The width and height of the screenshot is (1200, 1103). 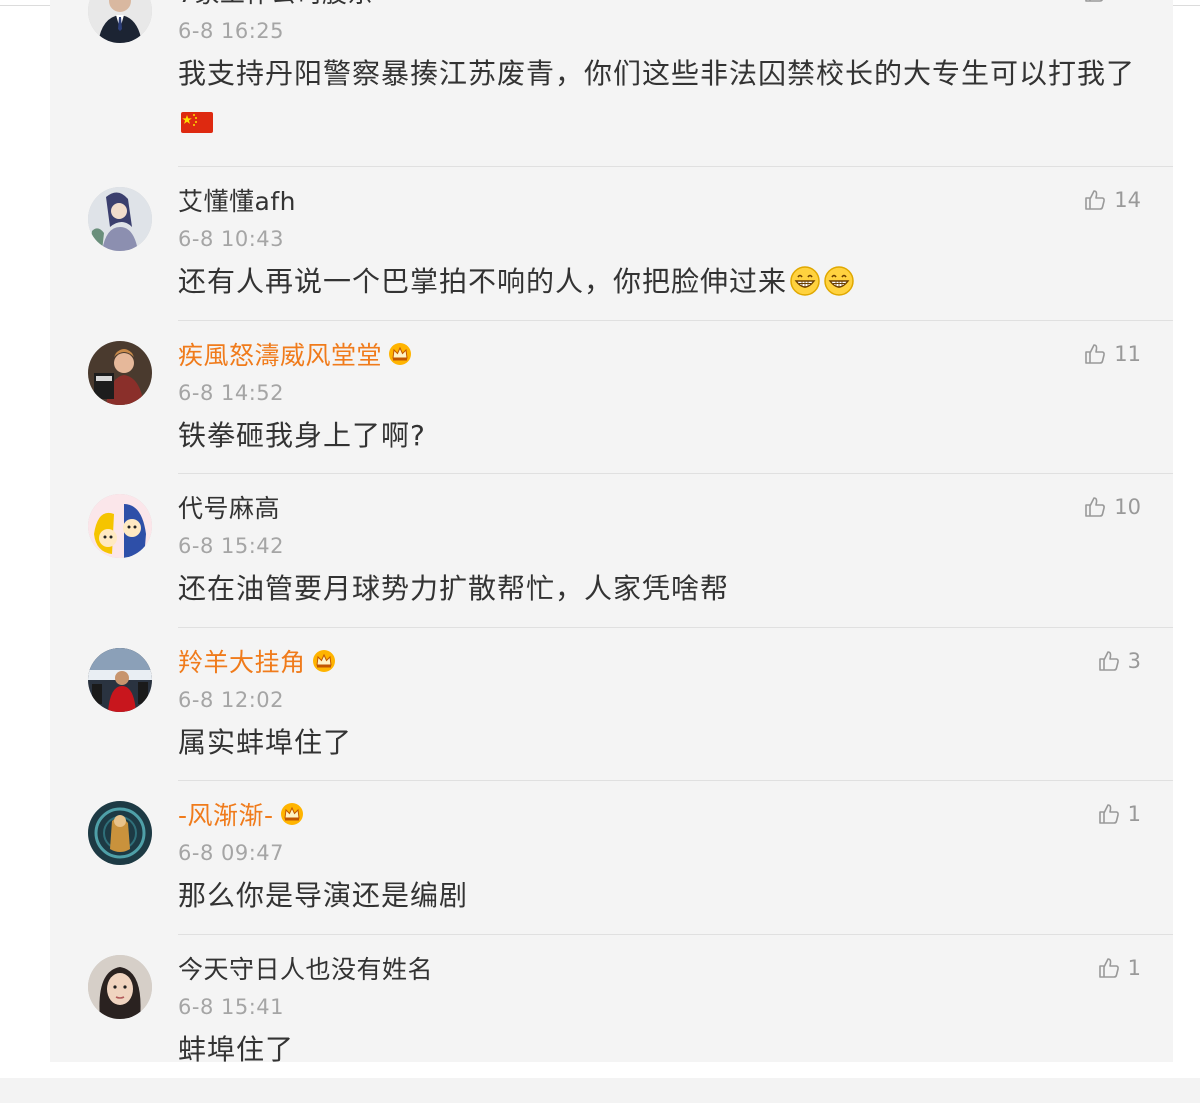 I want to click on comment-username: 疾風怒濤威风堂堂, so click(x=280, y=354).